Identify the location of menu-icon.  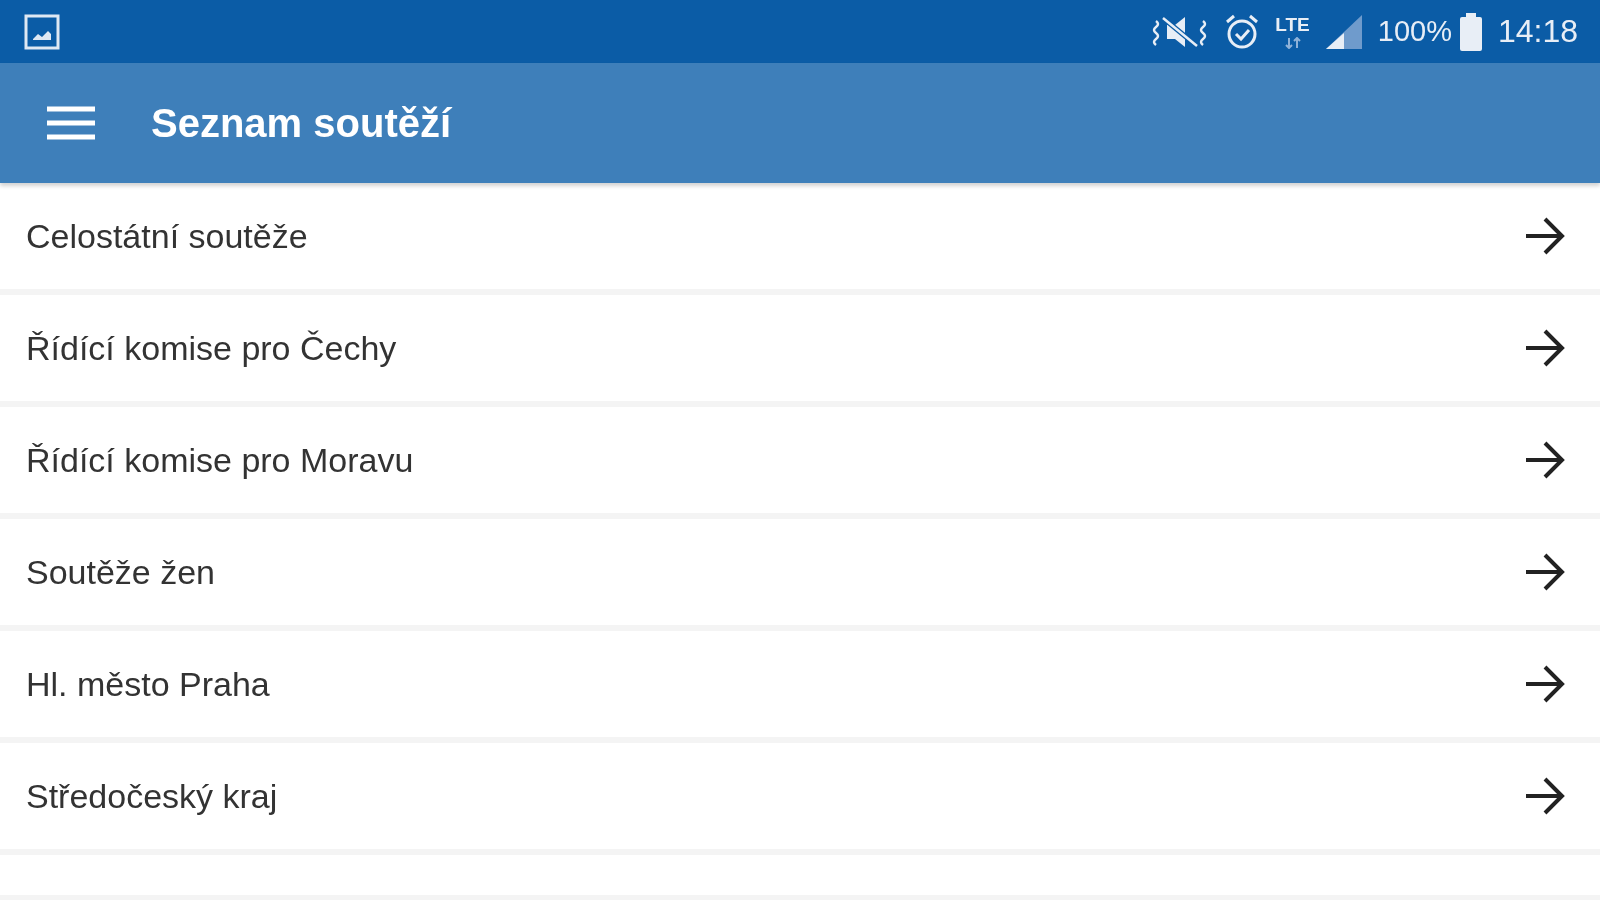
(71, 123).